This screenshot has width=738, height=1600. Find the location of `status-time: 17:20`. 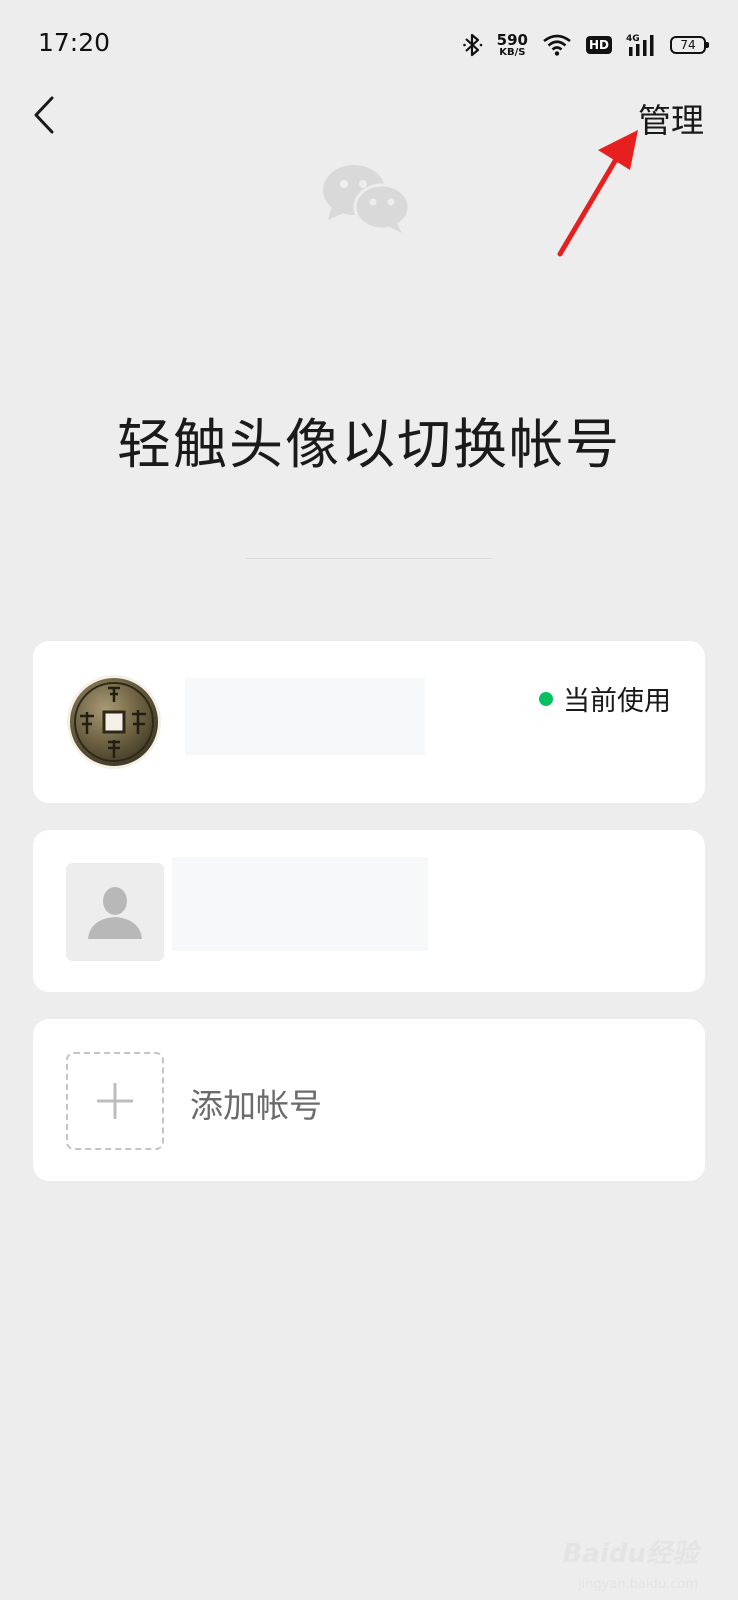

status-time: 17:20 is located at coordinates (74, 42).